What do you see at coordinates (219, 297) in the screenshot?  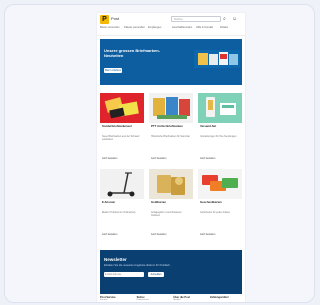 I see `footer-heading: Zahlungsmittel` at bounding box center [219, 297].